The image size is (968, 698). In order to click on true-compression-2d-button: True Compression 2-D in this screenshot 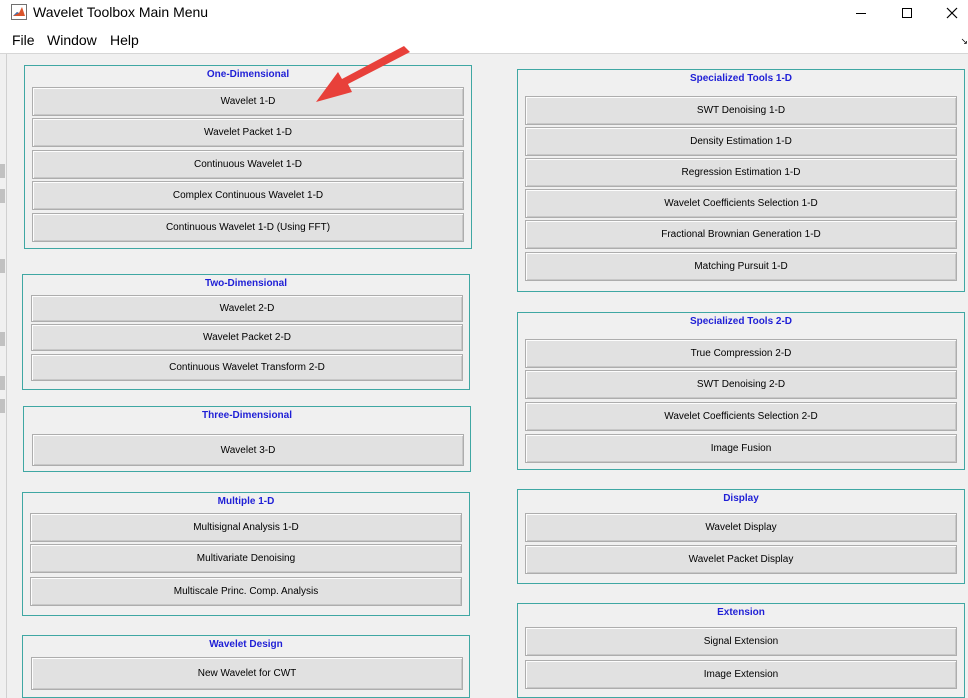, I will do `click(741, 353)`.